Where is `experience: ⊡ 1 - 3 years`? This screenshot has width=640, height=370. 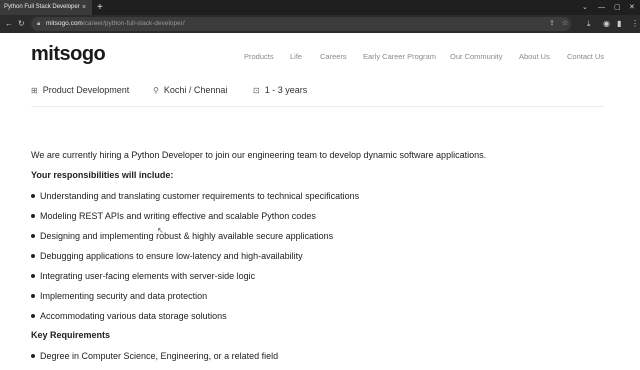 experience: ⊡ 1 - 3 years is located at coordinates (280, 90).